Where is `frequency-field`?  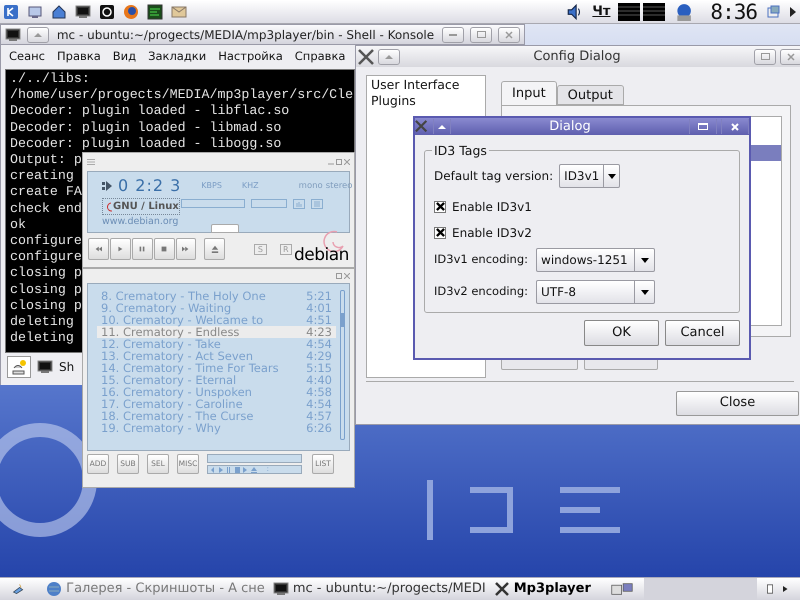 frequency-field is located at coordinates (269, 203).